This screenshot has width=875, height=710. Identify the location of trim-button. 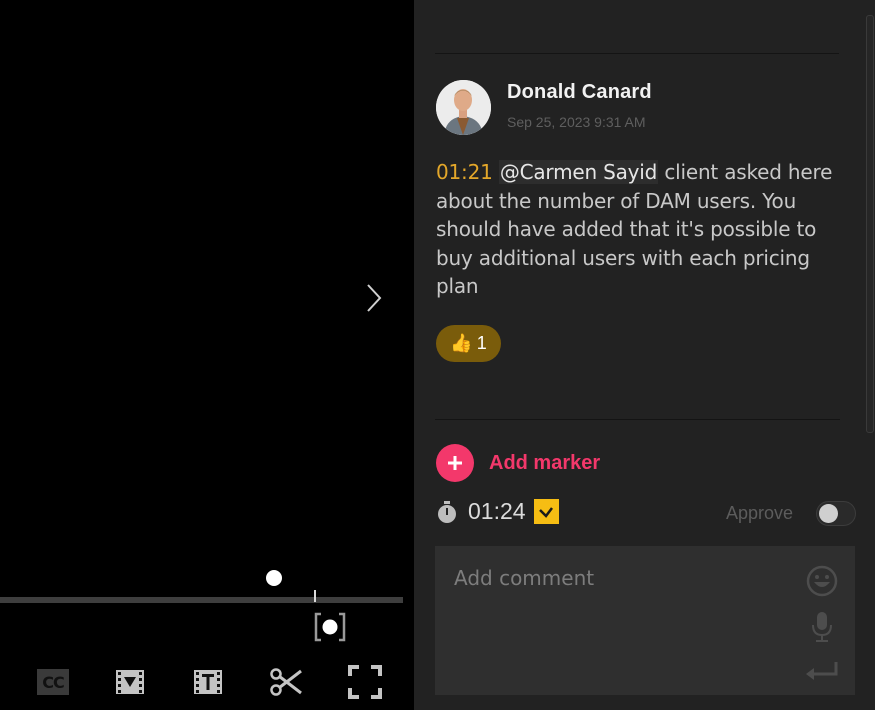
(286, 682).